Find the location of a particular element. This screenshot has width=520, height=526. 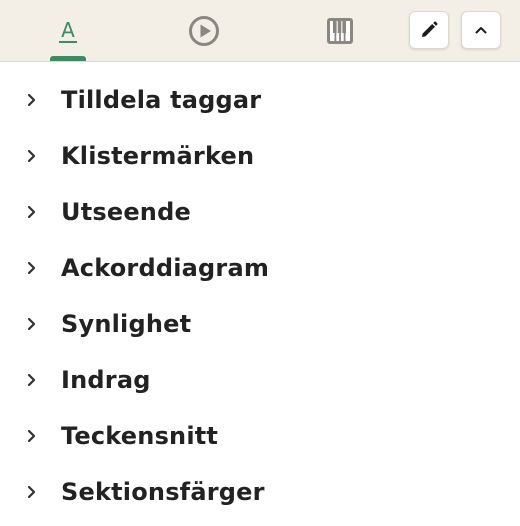

menu-item-label: Sektionsfärger is located at coordinates (163, 492).